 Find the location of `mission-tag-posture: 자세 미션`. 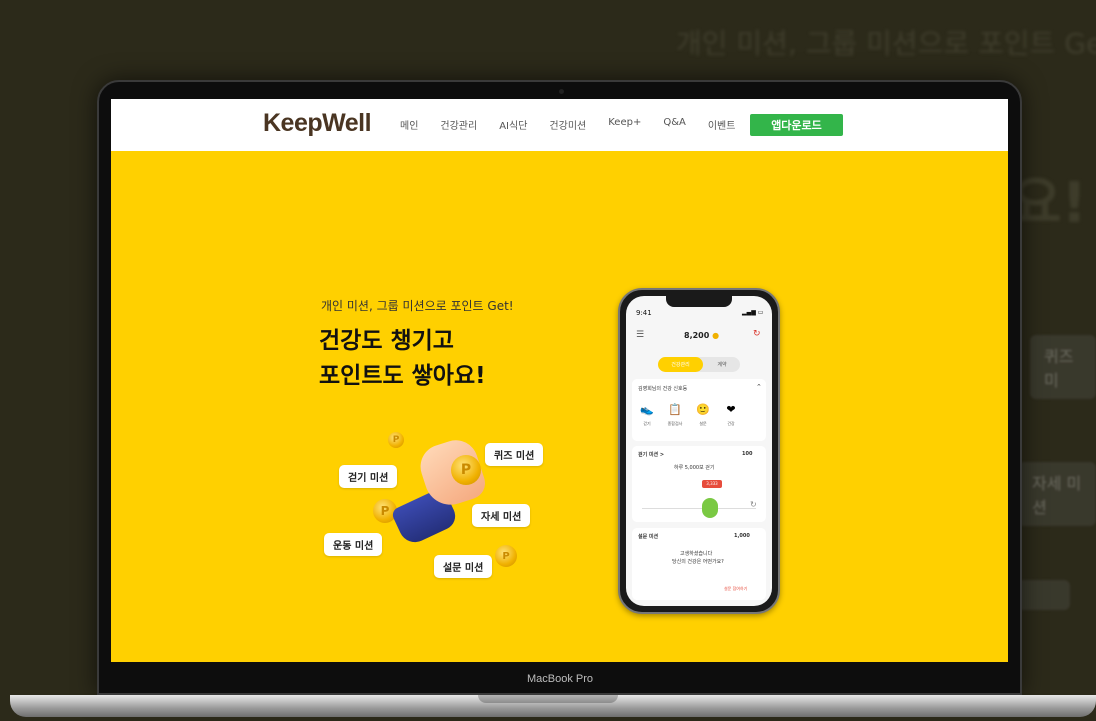

mission-tag-posture: 자세 미션 is located at coordinates (501, 515).